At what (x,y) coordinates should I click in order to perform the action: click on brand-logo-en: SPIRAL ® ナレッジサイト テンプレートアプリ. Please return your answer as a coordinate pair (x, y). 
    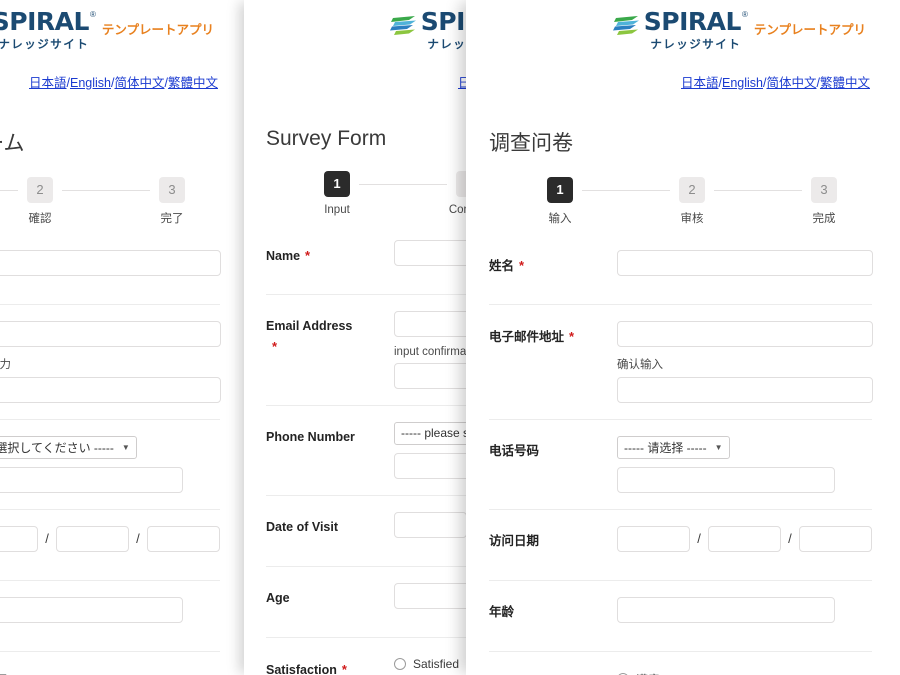
    Looking at the image, I should click on (430, 30).